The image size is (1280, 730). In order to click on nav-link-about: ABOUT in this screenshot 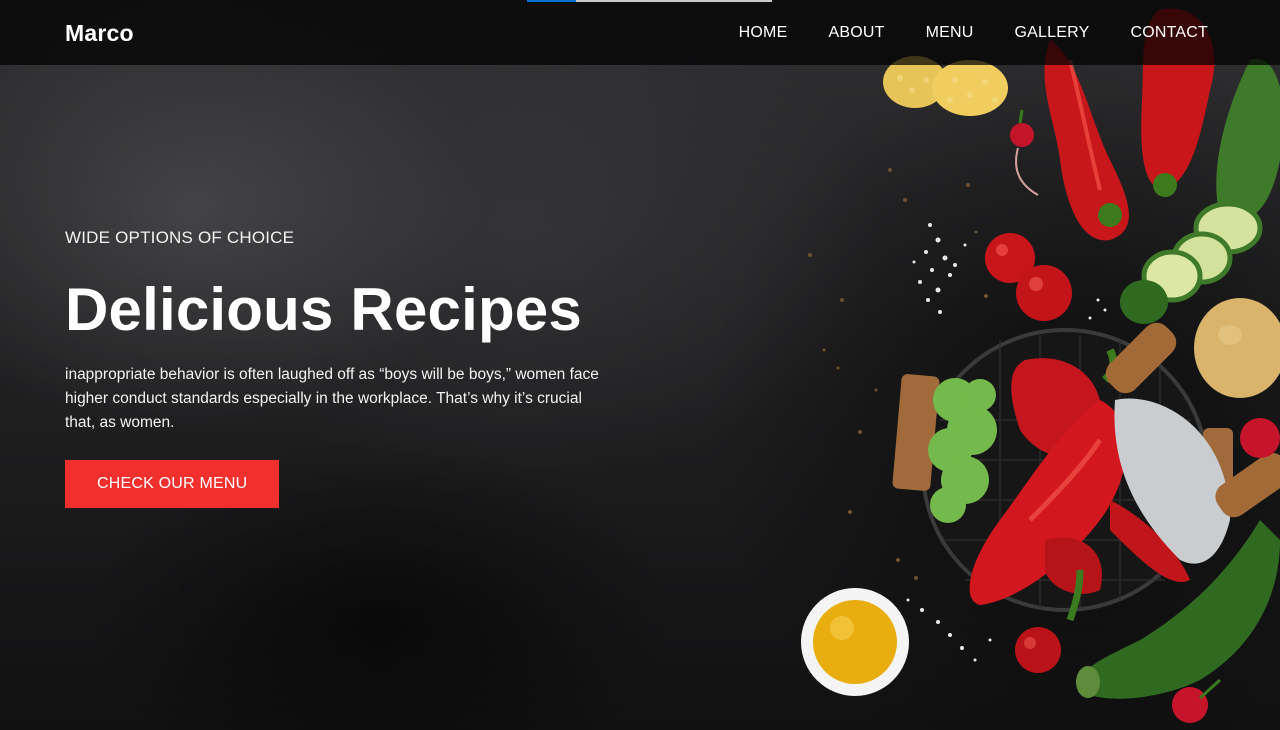, I will do `click(856, 32)`.